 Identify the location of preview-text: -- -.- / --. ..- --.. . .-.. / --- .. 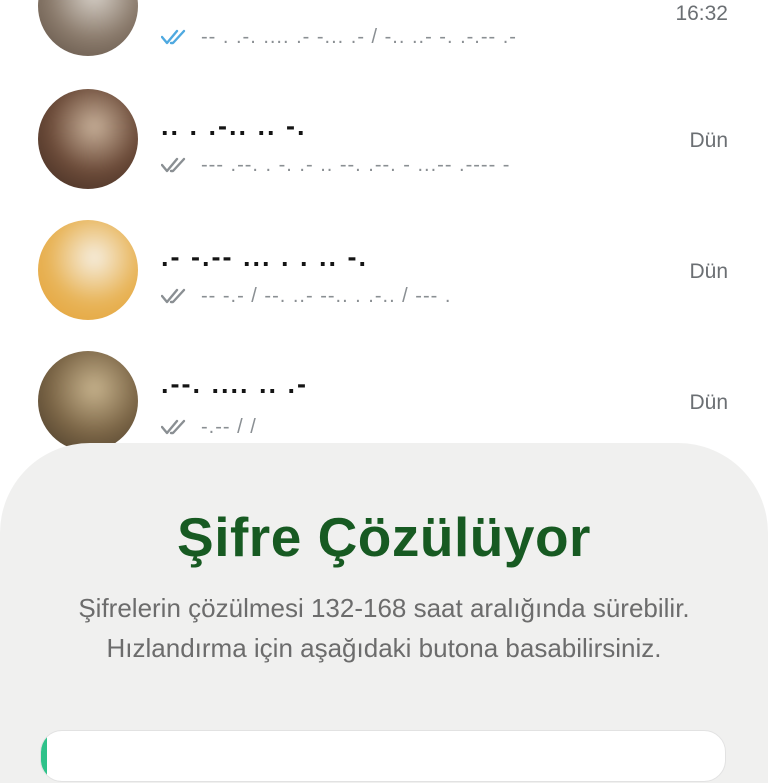
(326, 295).